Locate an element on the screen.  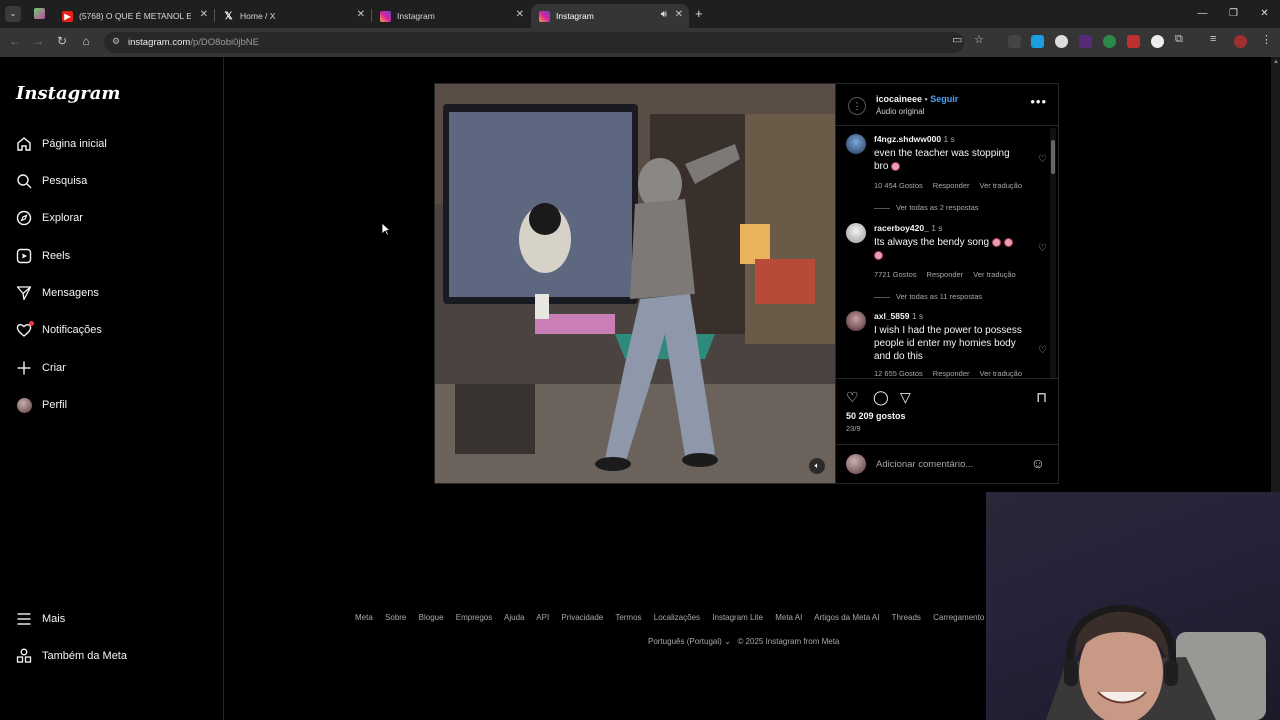
language-selector: Português (Portugal) ⌄ is located at coordinates (689, 641).